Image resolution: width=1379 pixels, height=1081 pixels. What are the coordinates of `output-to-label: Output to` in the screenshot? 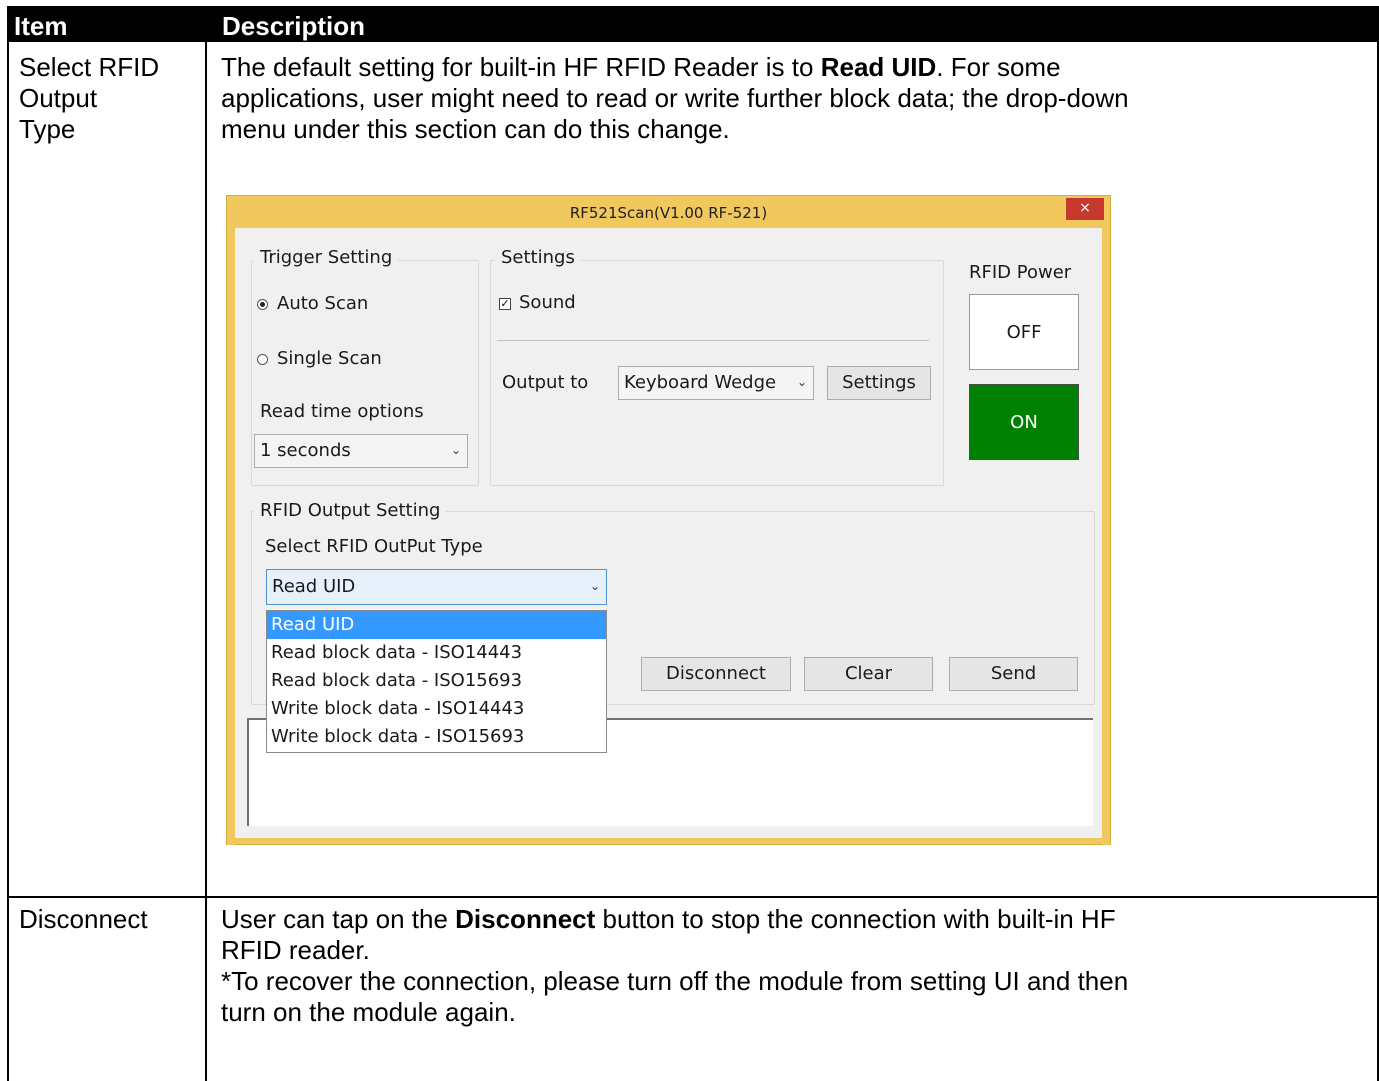 It's located at (545, 382).